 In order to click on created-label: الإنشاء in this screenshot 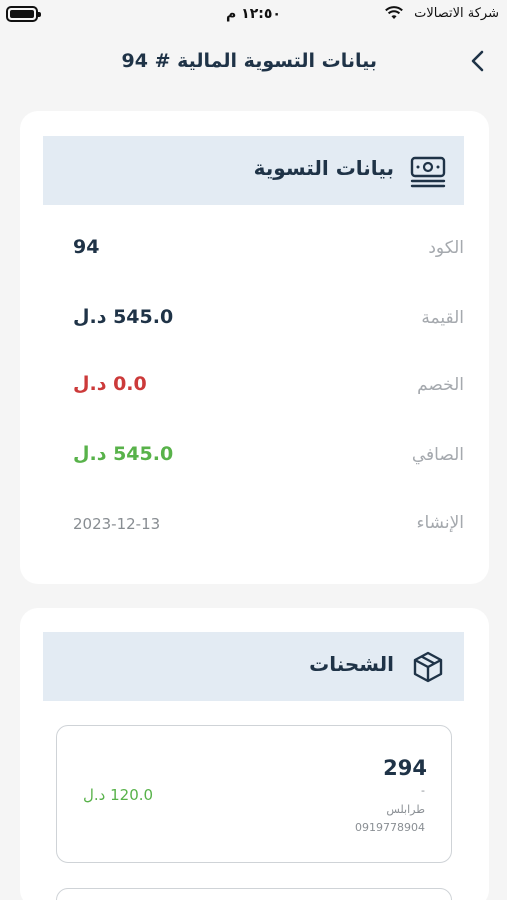, I will do `click(440, 523)`.